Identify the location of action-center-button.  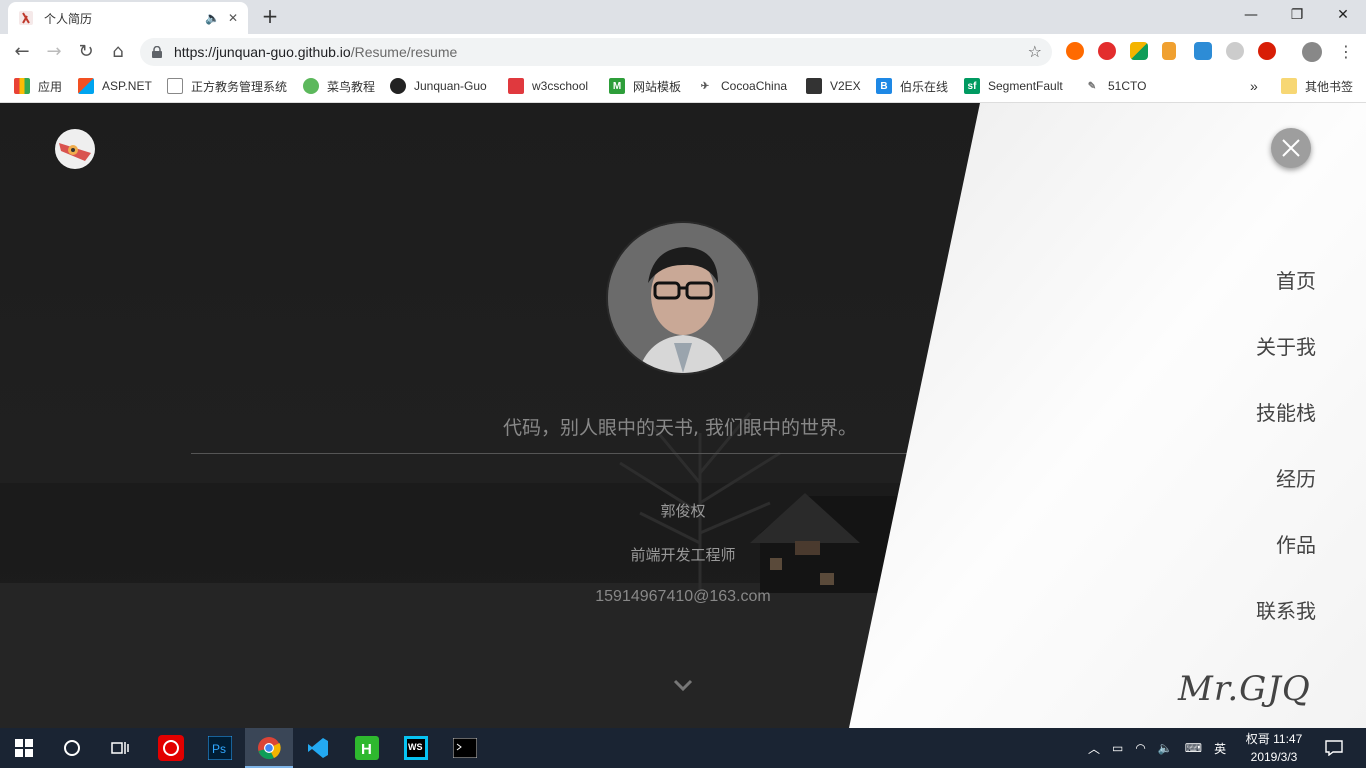
(1334, 748).